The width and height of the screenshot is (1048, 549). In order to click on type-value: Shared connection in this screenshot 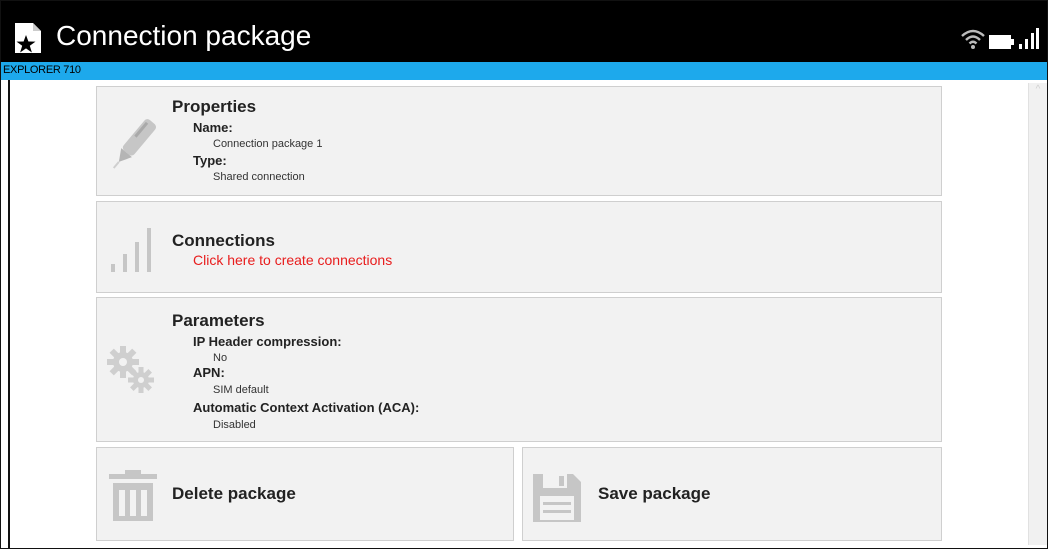, I will do `click(259, 177)`.